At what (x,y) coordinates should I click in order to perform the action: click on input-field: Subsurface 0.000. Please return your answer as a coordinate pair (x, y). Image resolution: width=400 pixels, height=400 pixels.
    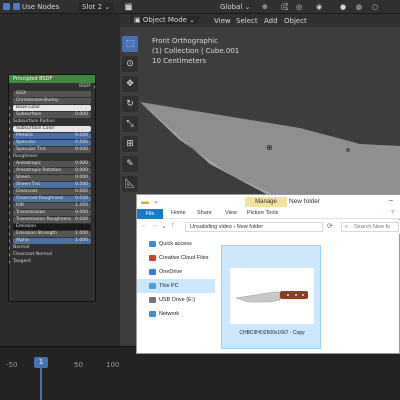
    Looking at the image, I should click on (52, 115).